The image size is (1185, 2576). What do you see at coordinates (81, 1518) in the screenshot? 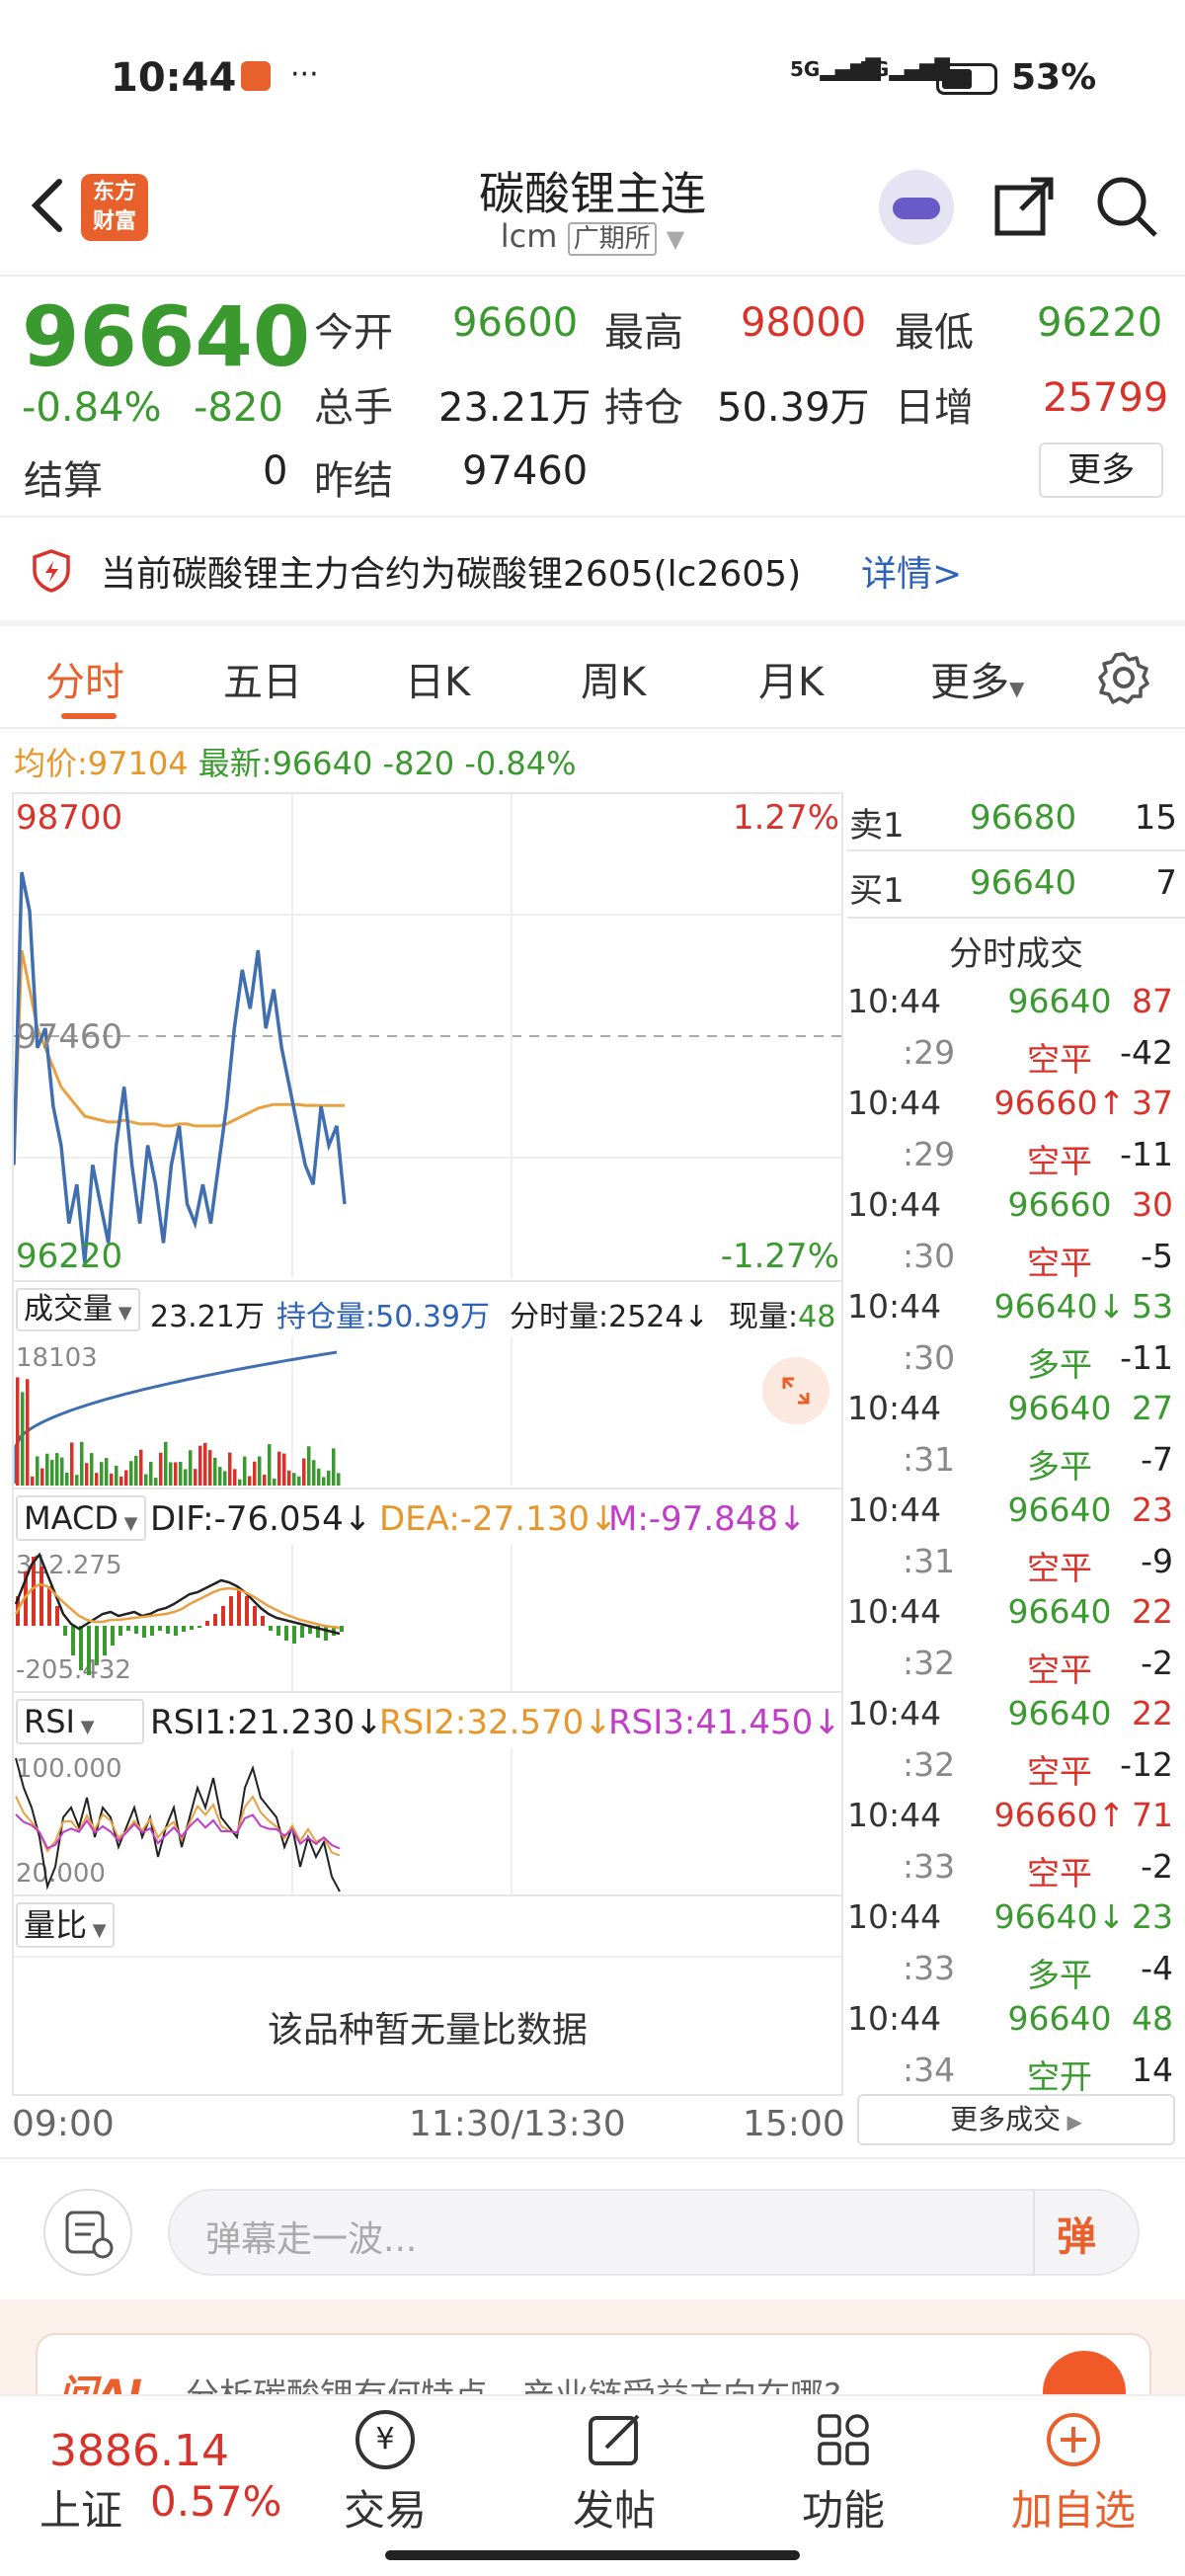
I see `macd-selector: MACD ▼` at bounding box center [81, 1518].